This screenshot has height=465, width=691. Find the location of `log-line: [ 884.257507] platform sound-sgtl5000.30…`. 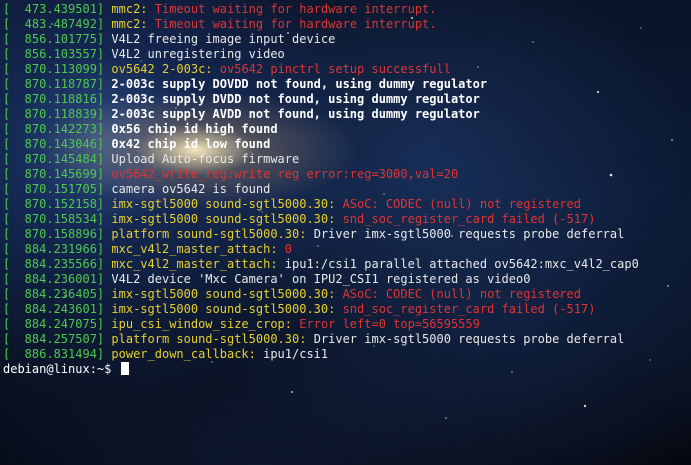

log-line: [ 884.257507] platform sound-sgtl5000.30… is located at coordinates (346, 339).